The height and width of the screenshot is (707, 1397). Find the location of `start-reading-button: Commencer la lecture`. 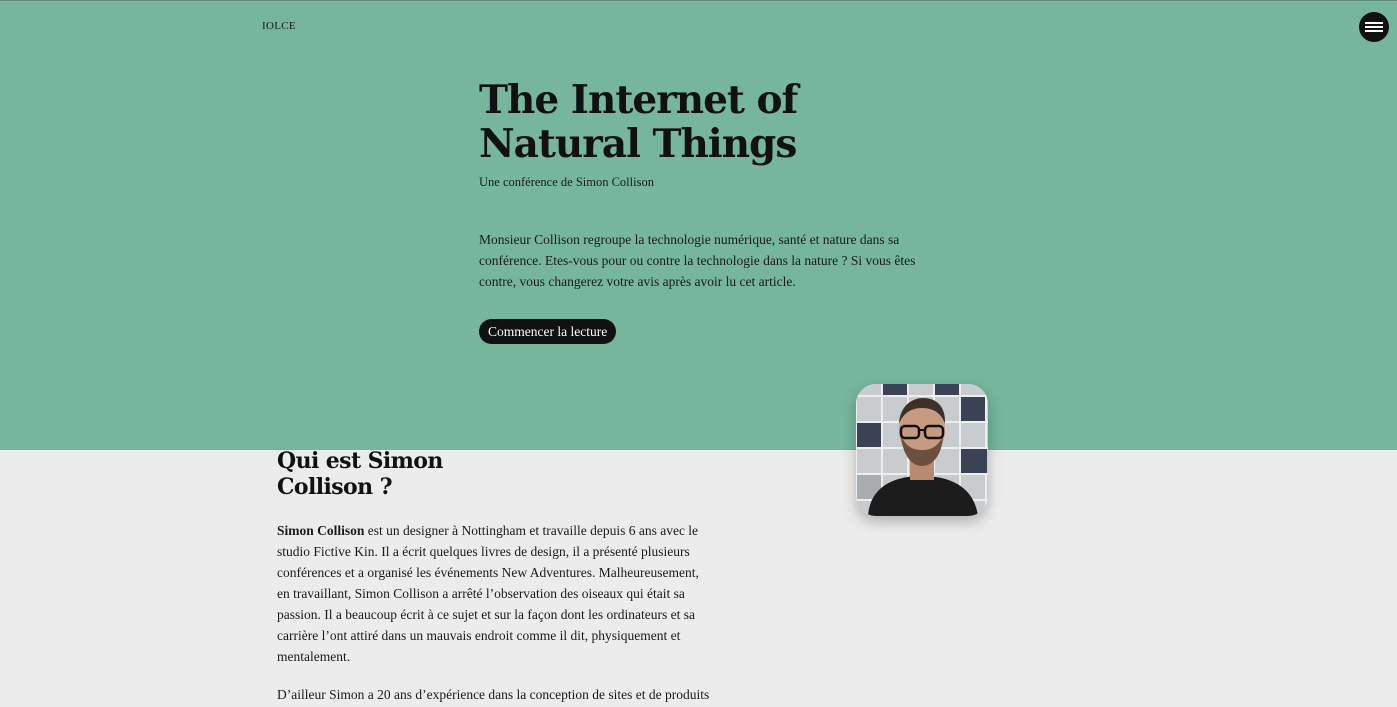

start-reading-button: Commencer la lecture is located at coordinates (548, 331).